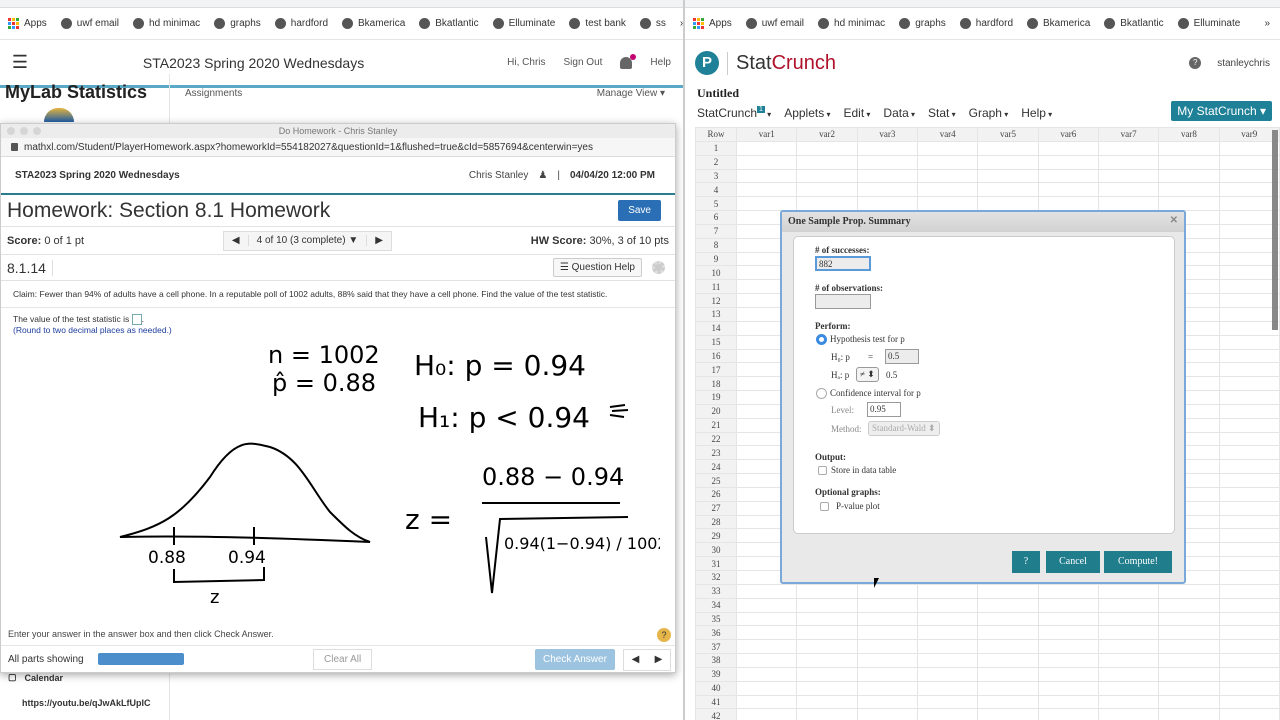  Describe the element at coordinates (983, 222) in the screenshot. I see `dialog-titlebar: One Sample Prop. Summary ✕` at that location.